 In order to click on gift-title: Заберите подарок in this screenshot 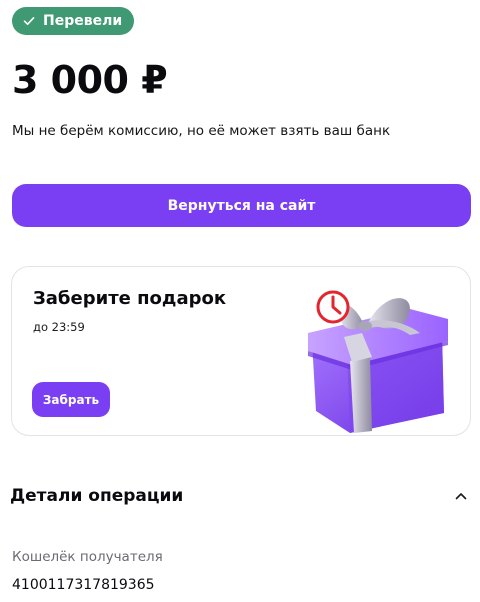, I will do `click(130, 298)`.